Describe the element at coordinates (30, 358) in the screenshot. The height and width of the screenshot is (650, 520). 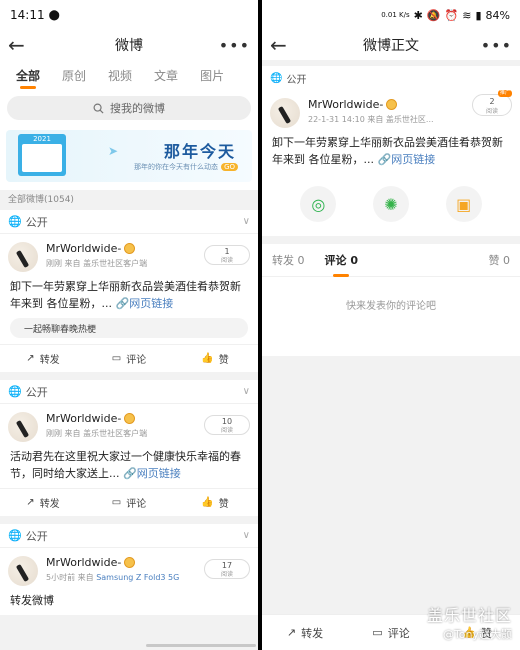
I see `repost-icon: ↗` at that location.